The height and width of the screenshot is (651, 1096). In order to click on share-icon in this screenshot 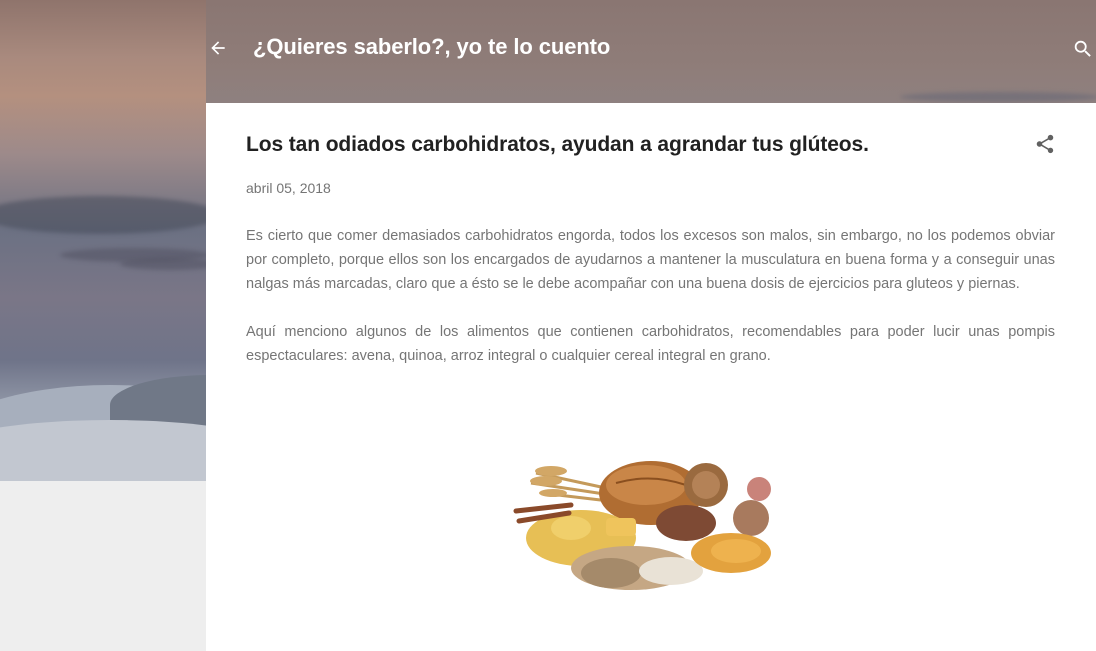, I will do `click(1045, 146)`.